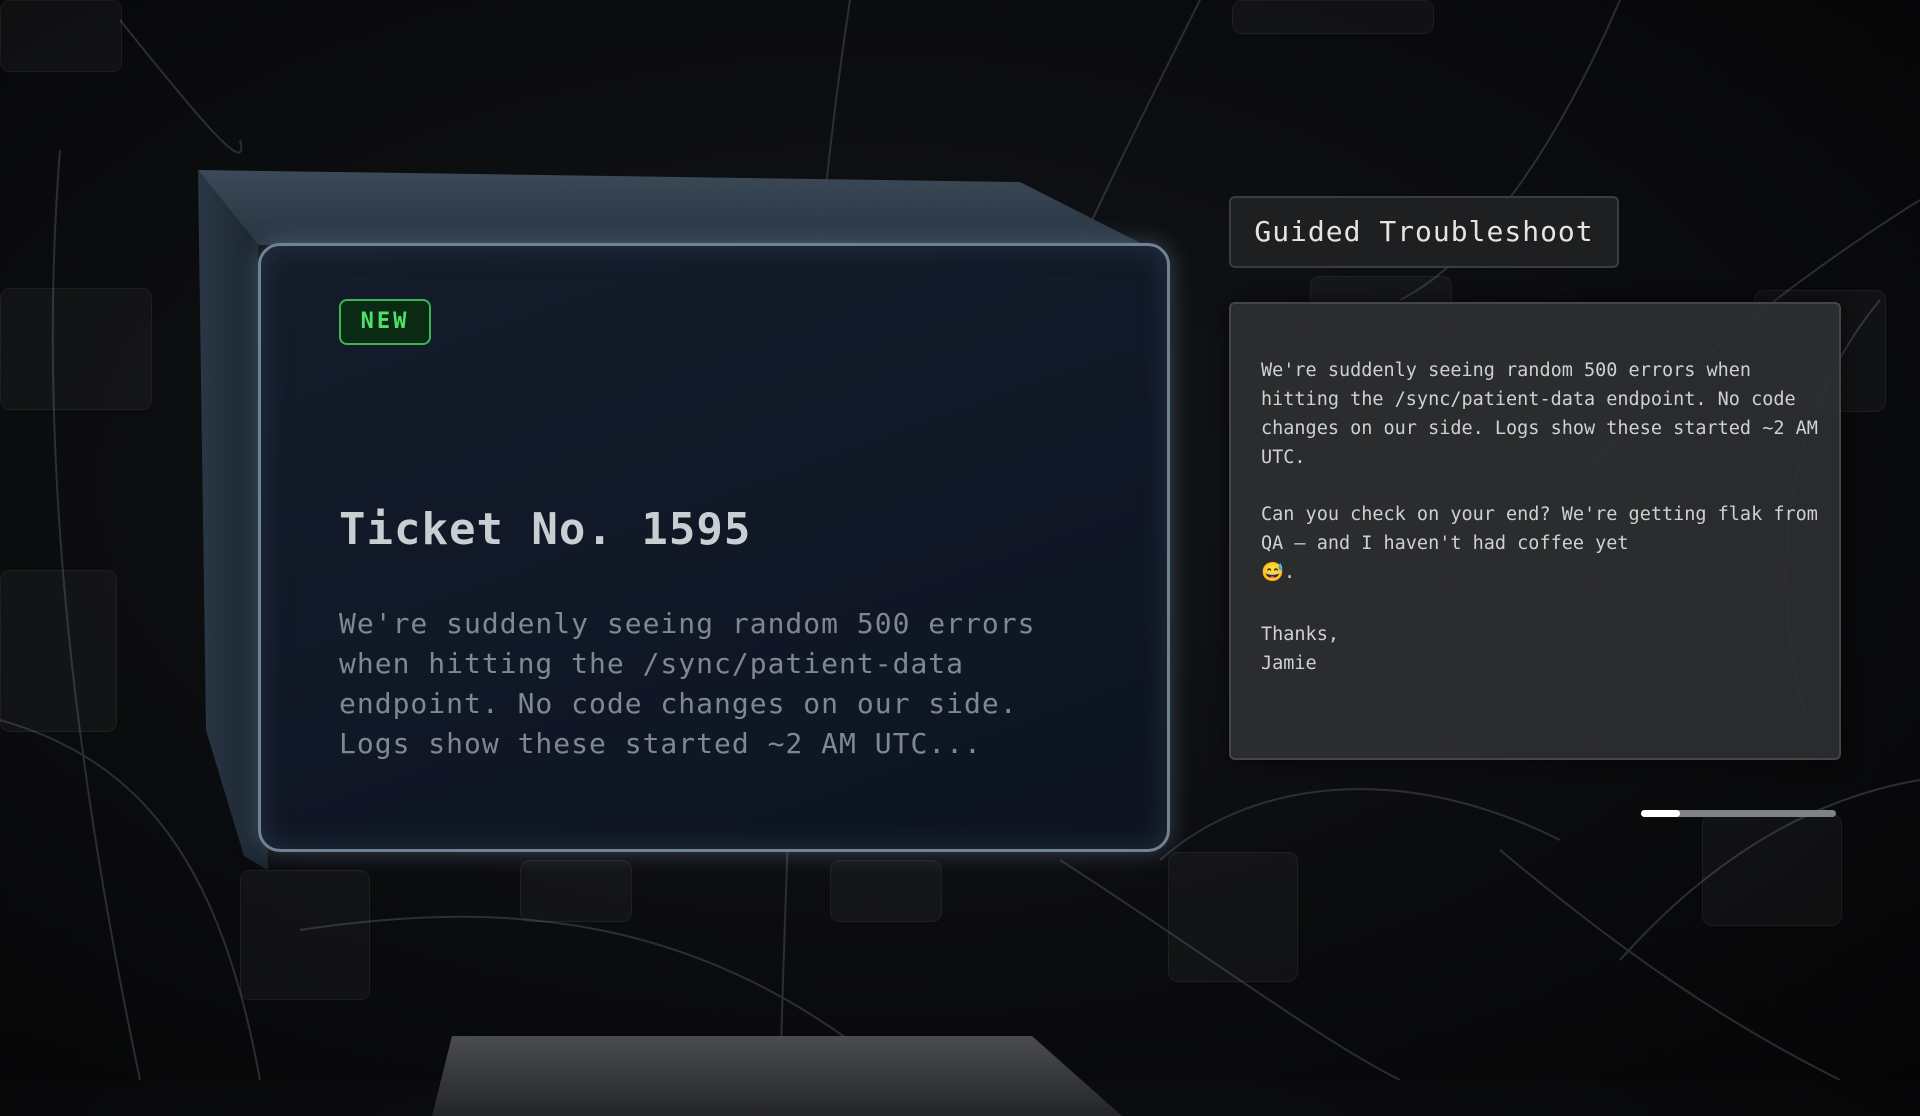 The image size is (1920, 1116). What do you see at coordinates (1660, 813) in the screenshot?
I see `progress-bar-fill` at bounding box center [1660, 813].